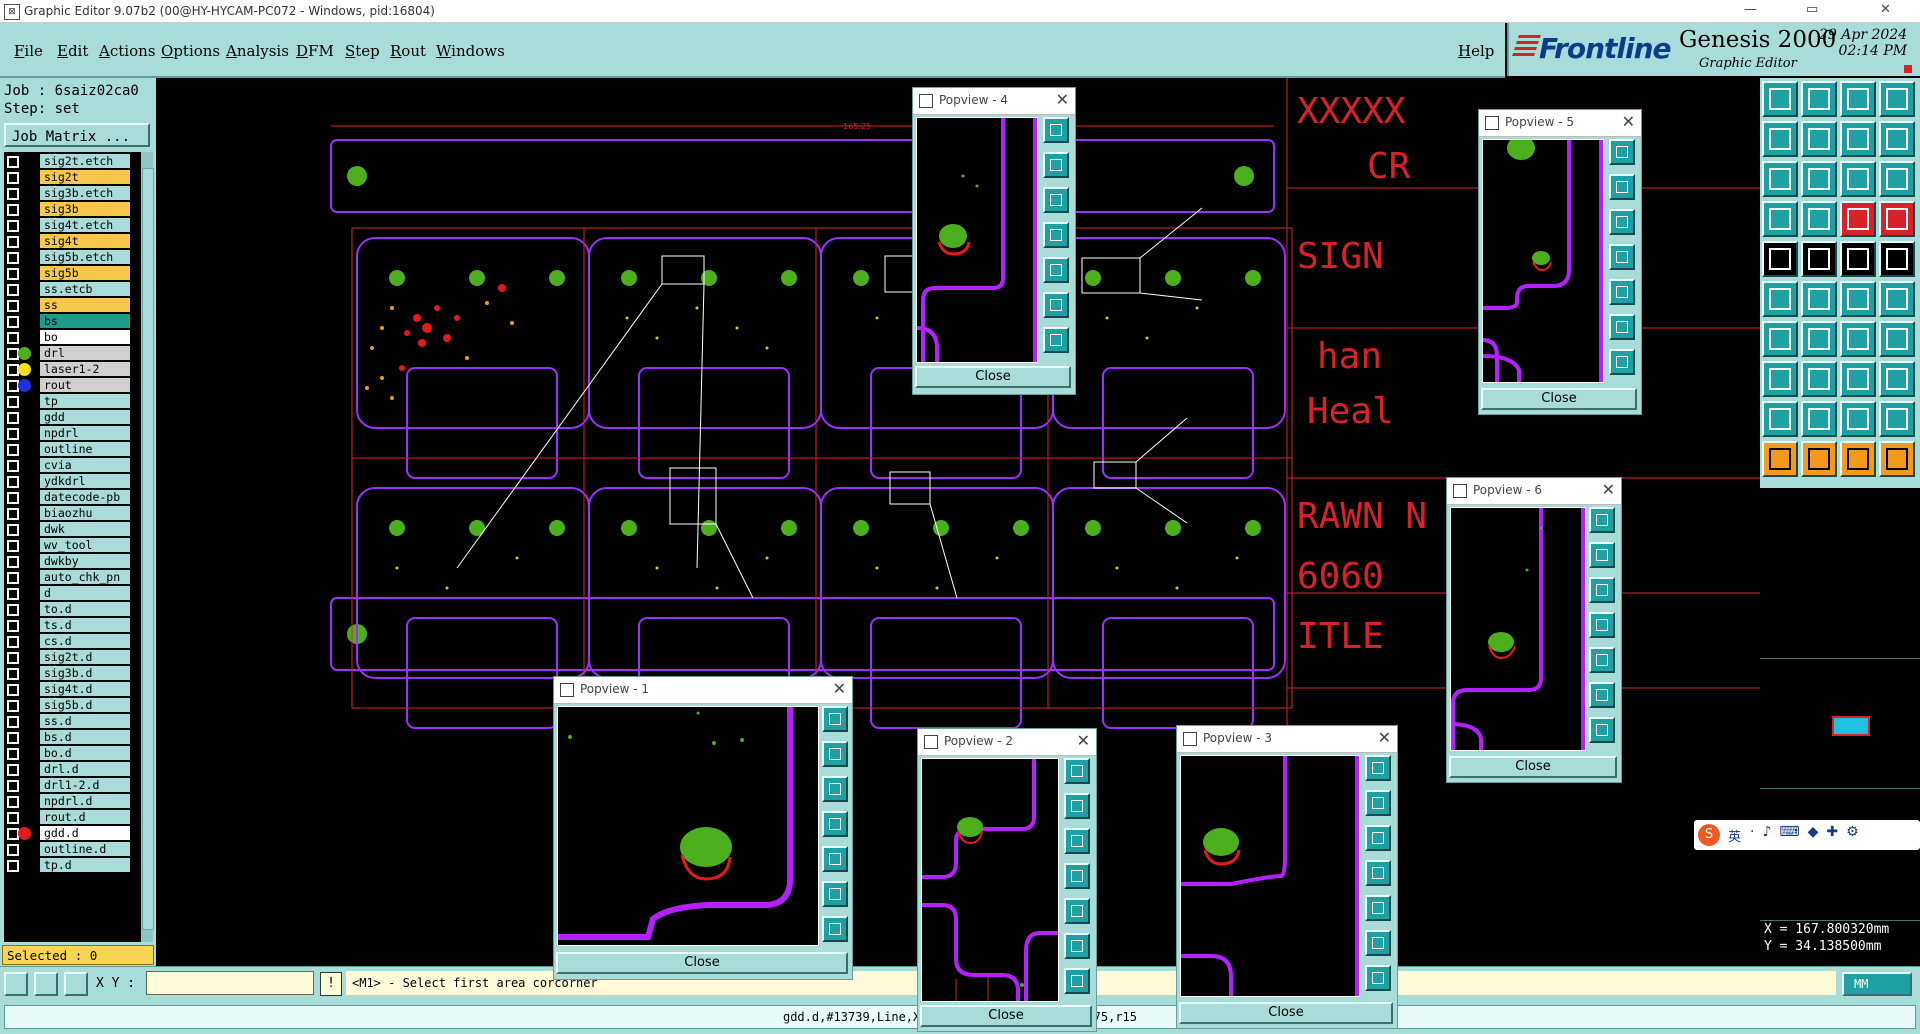 Image resolution: width=1920 pixels, height=1034 pixels. Describe the element at coordinates (1560, 262) in the screenshot. I see `popview-5: Popview - 5 ✕ Close` at that location.